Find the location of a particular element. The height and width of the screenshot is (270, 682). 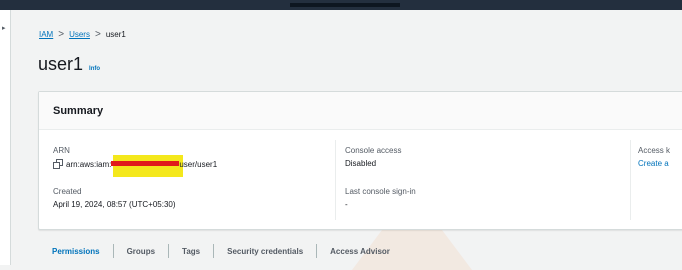

nav-segment is located at coordinates (345, 5).